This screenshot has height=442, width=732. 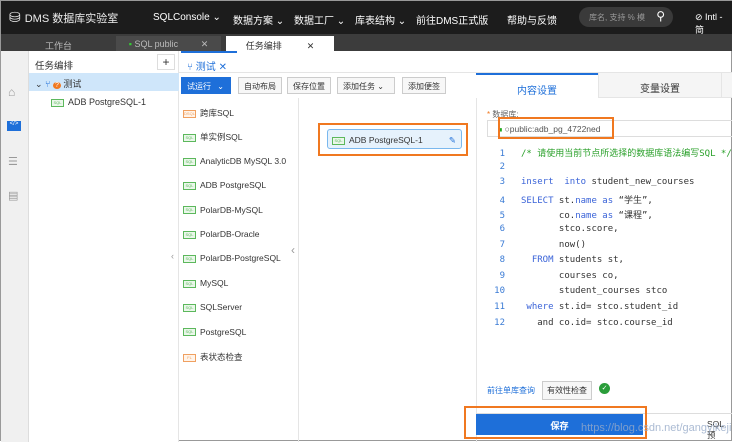 I want to click on code-line: 10 student_courses stco, so click(x=573, y=291).